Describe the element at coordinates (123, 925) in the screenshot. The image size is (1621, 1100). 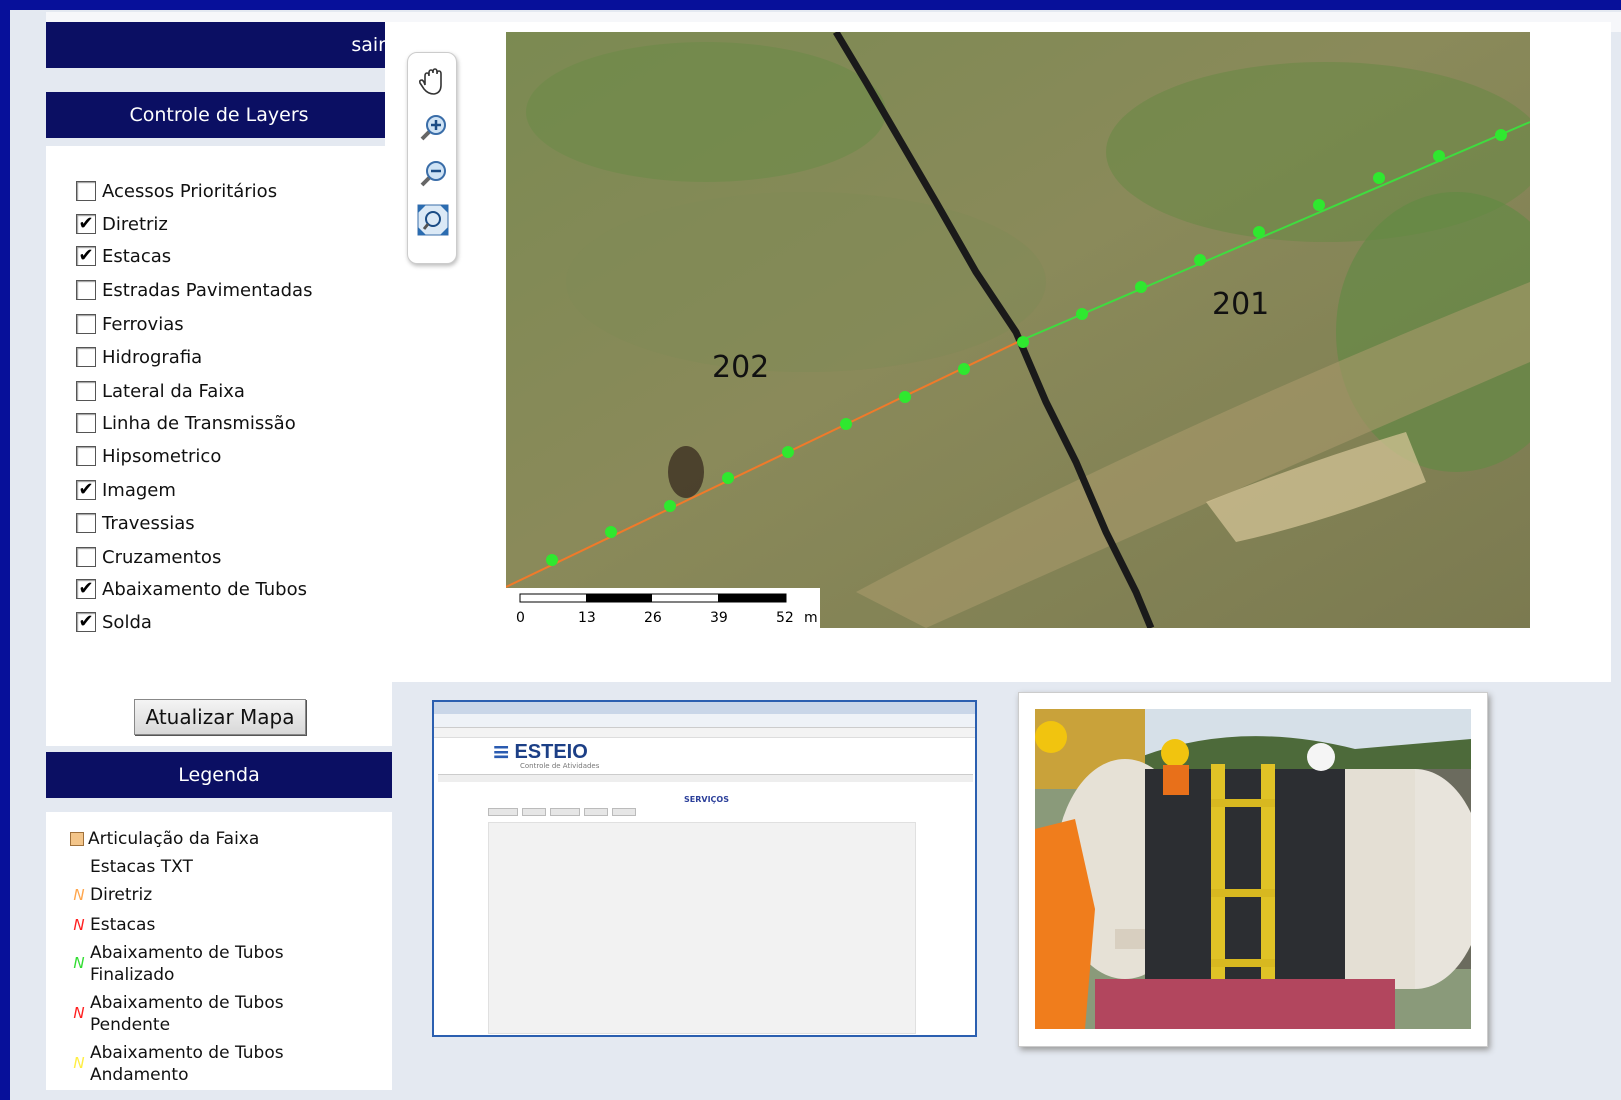
I see `legend-label: Estacas` at that location.